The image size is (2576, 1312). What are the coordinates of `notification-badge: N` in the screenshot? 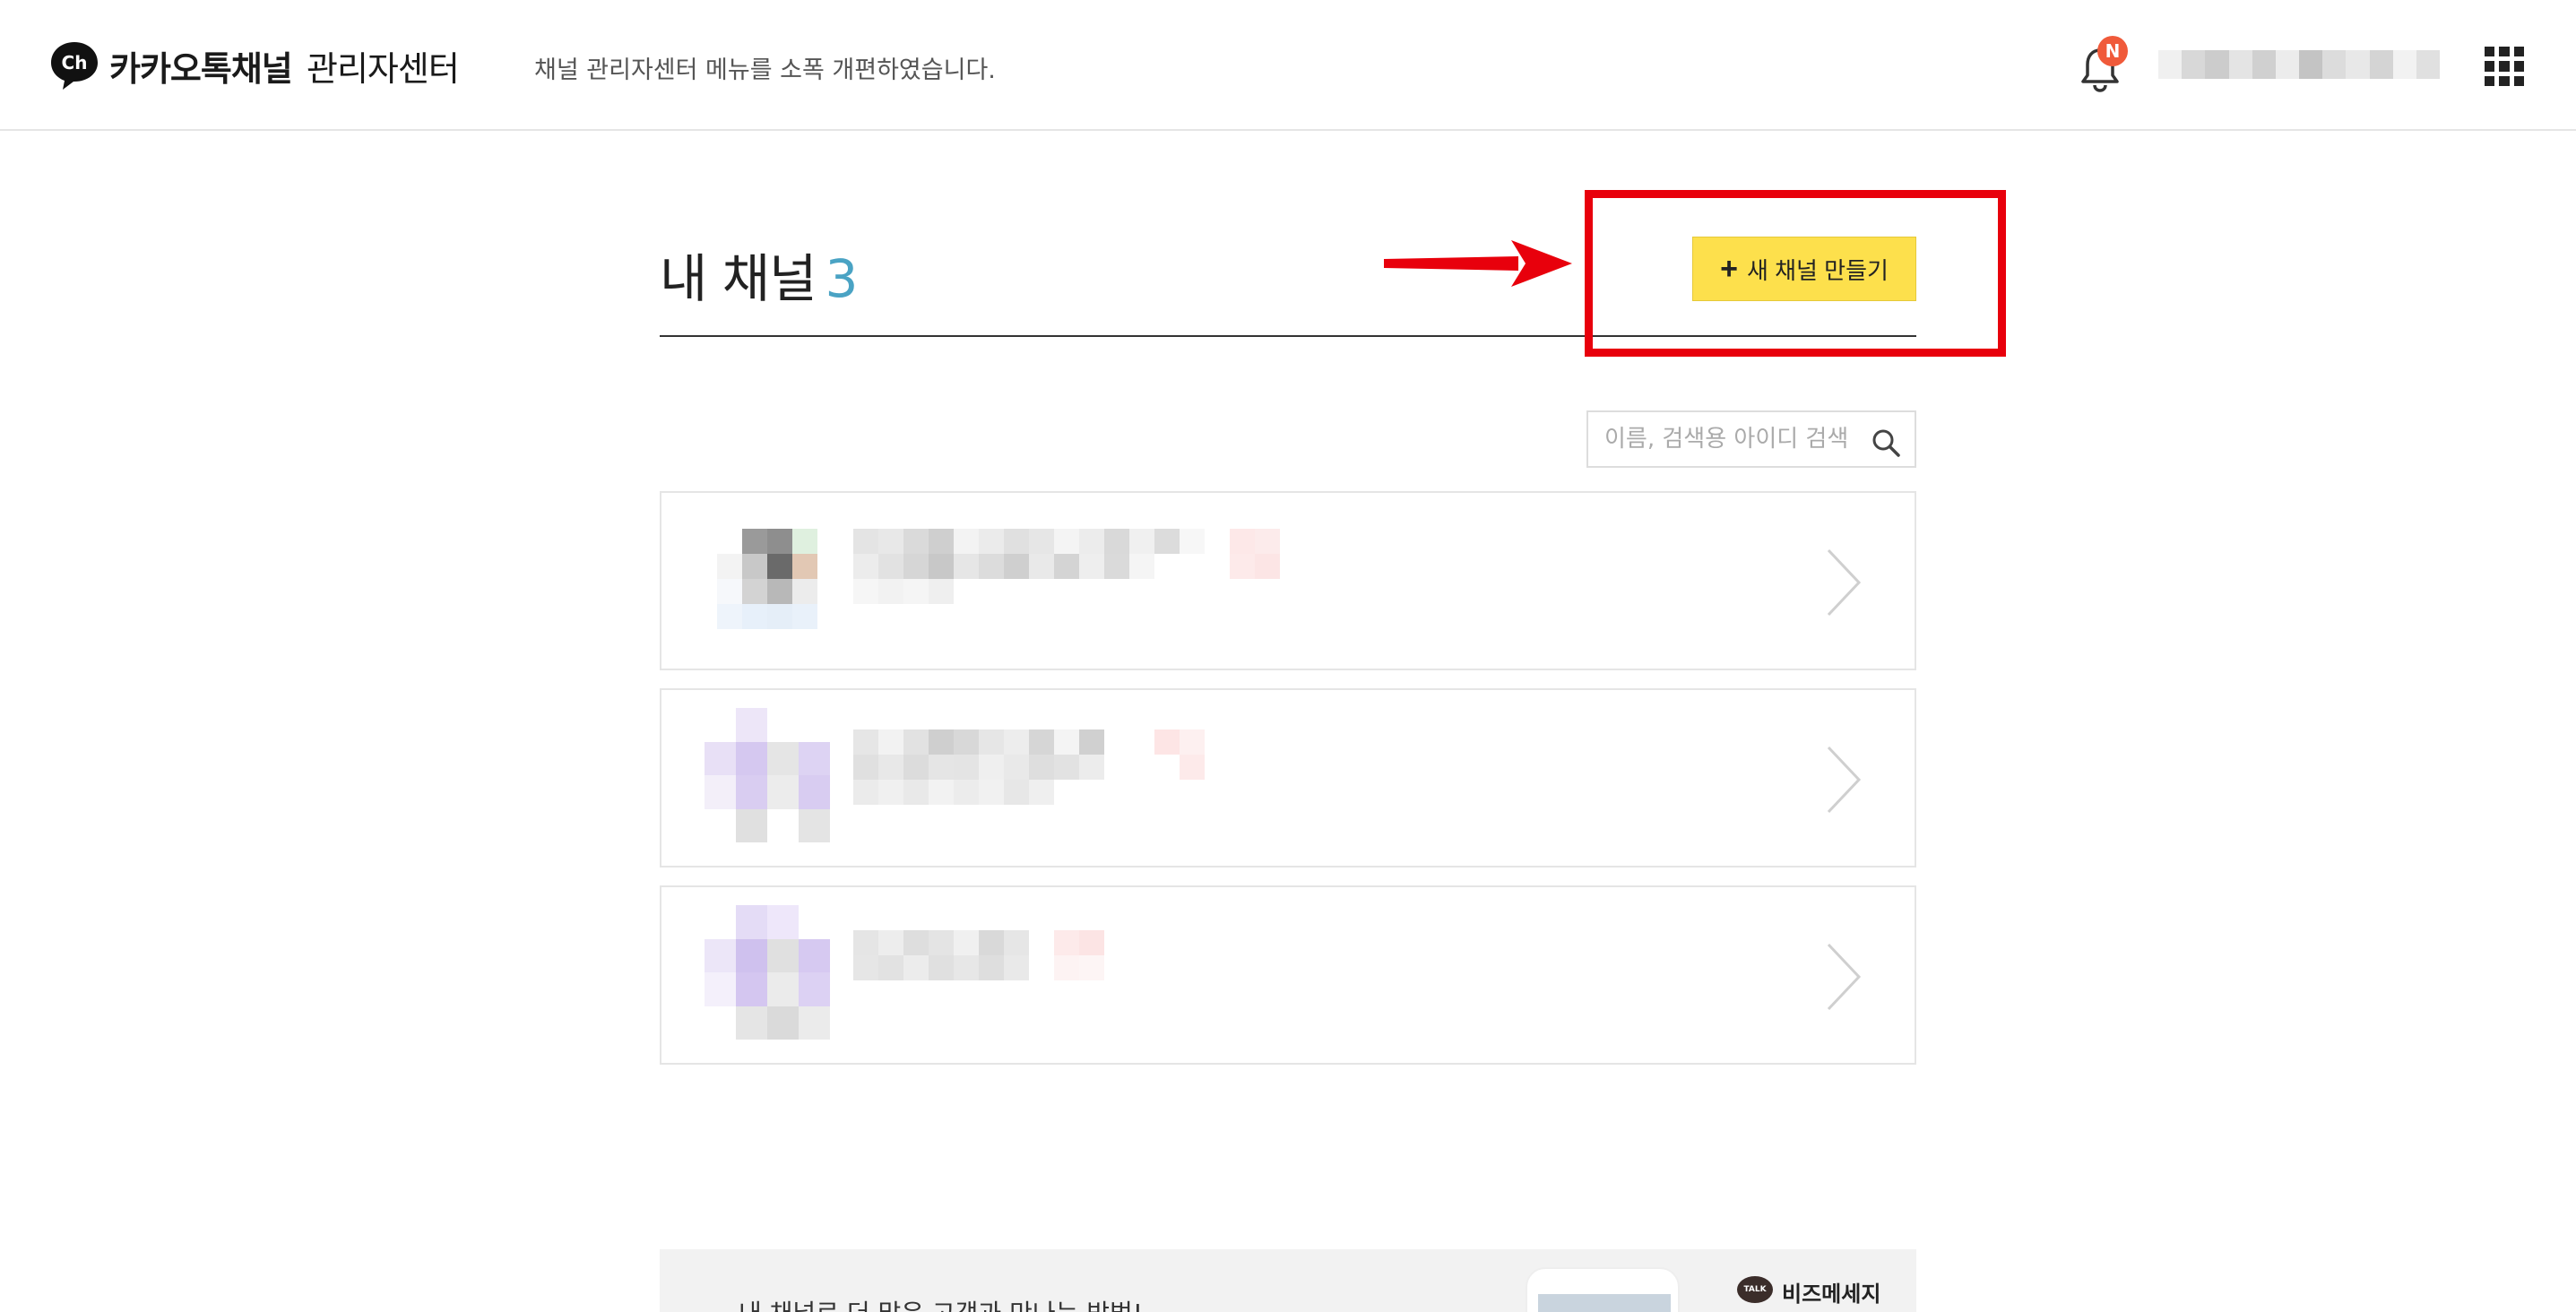 It's located at (2112, 51).